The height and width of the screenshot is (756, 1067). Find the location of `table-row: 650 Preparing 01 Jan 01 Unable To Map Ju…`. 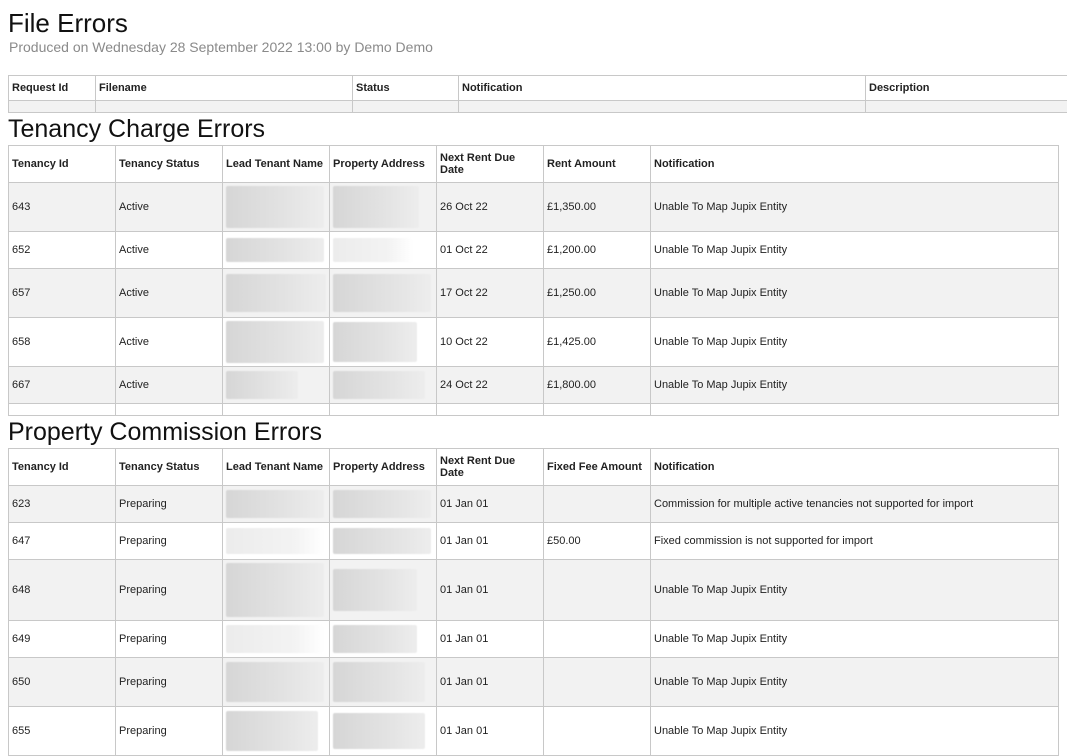

table-row: 650 Preparing 01 Jan 01 Unable To Map Ju… is located at coordinates (534, 682).